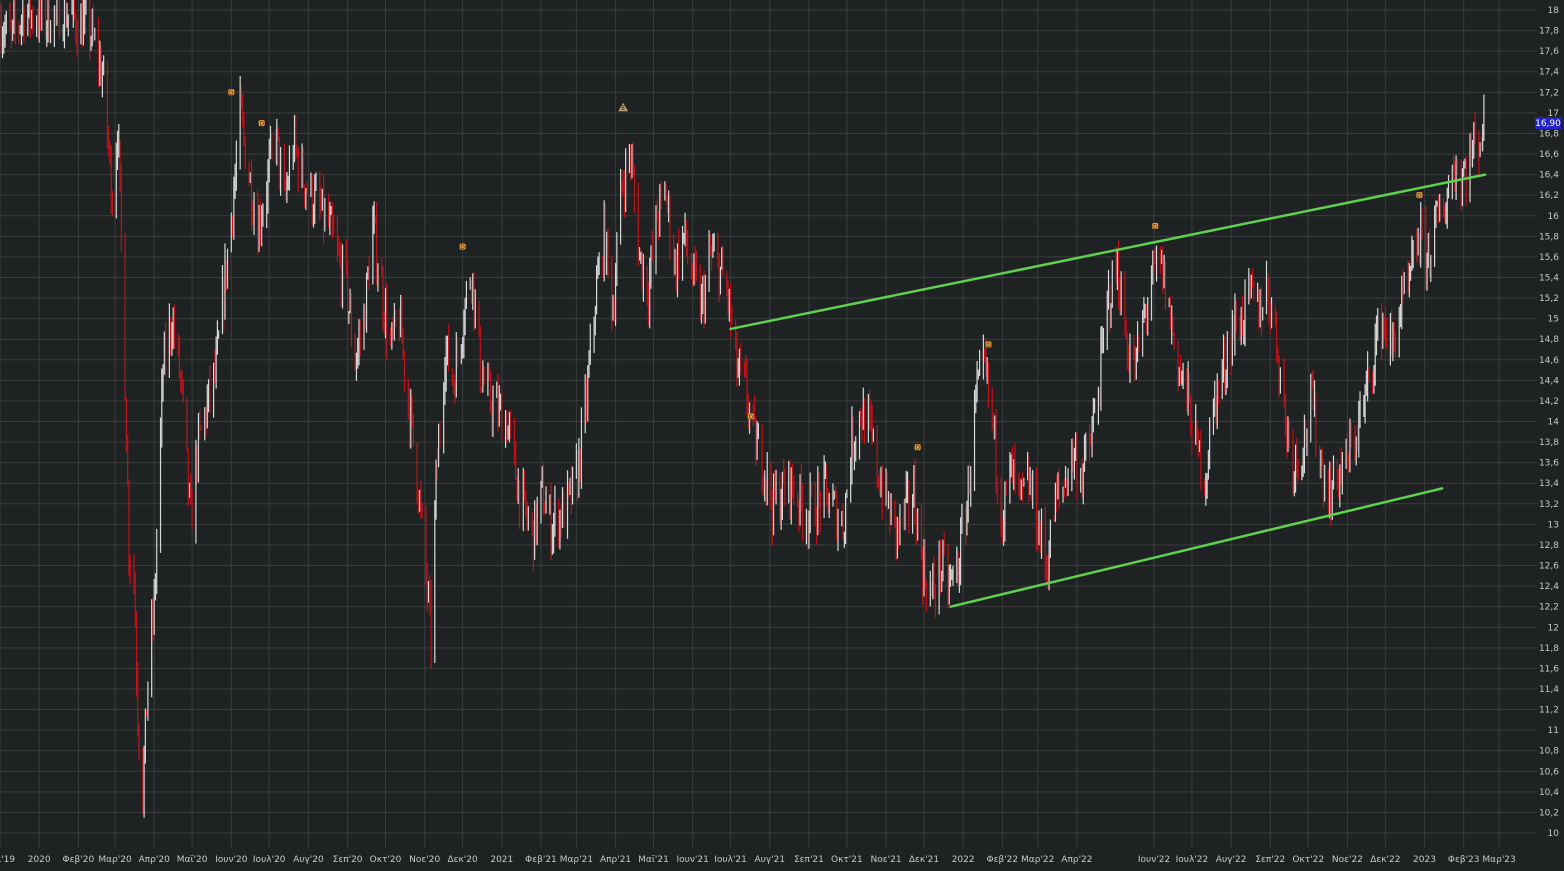 The height and width of the screenshot is (871, 1564). What do you see at coordinates (653, 860) in the screenshot?
I see `x-tick-label: Μαϊ'21` at bounding box center [653, 860].